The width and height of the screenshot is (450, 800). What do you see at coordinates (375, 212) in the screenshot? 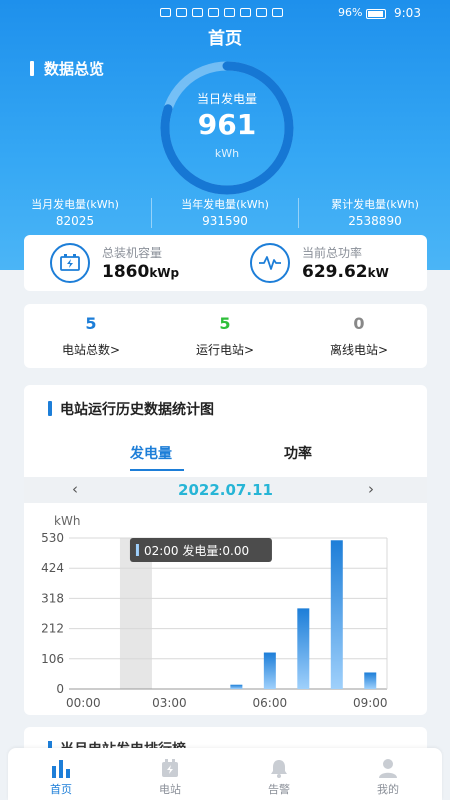
I see `total-energy-stat: 累计发电量(kWh) 2538890` at bounding box center [375, 212].